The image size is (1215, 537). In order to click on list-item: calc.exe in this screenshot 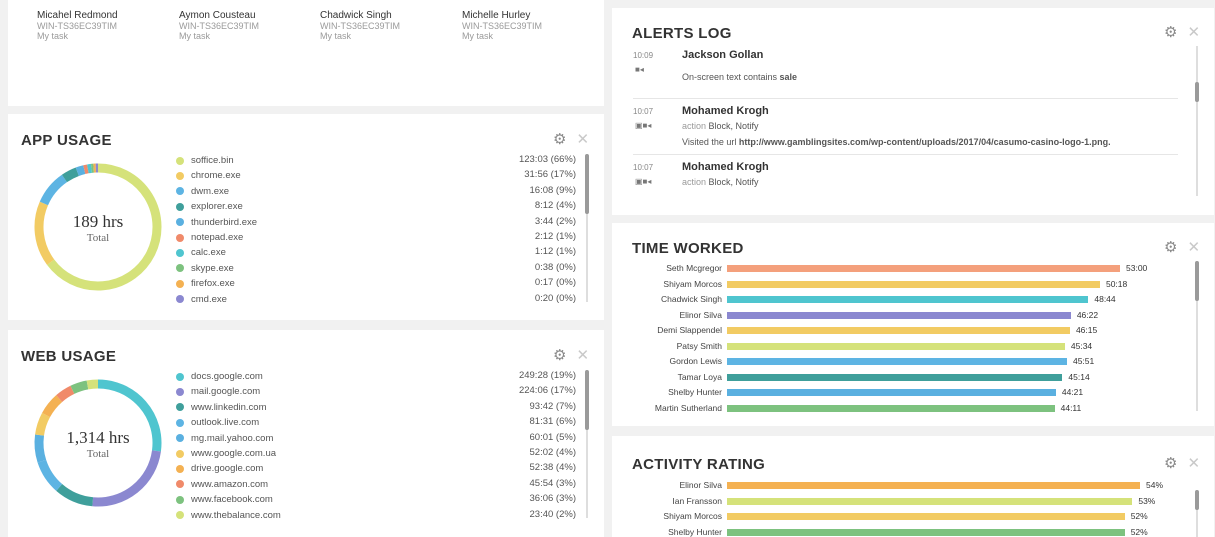, I will do `click(201, 252)`.